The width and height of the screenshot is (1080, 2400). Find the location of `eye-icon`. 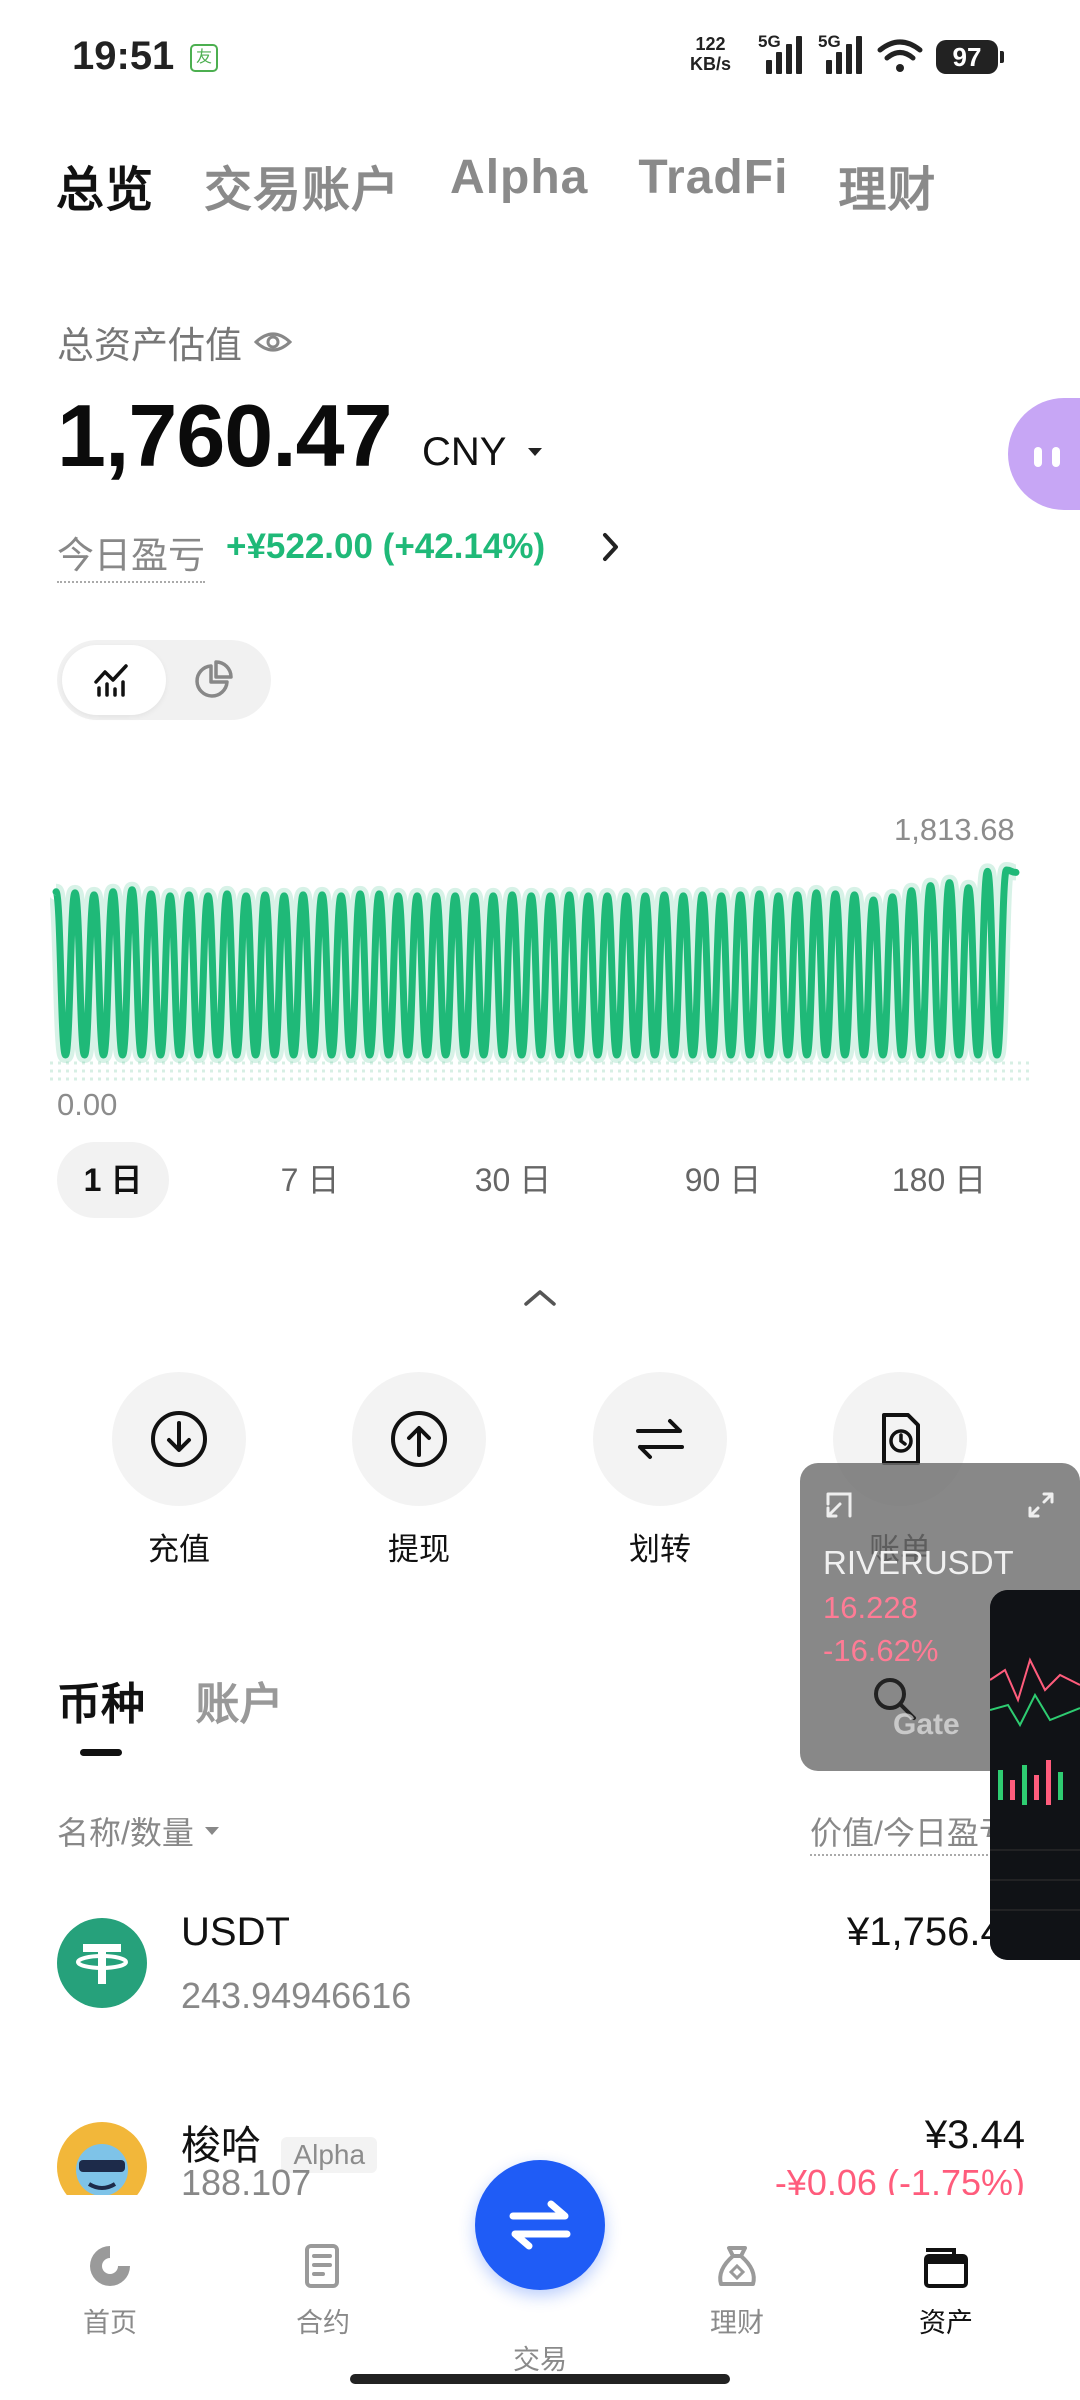

eye-icon is located at coordinates (273, 342).